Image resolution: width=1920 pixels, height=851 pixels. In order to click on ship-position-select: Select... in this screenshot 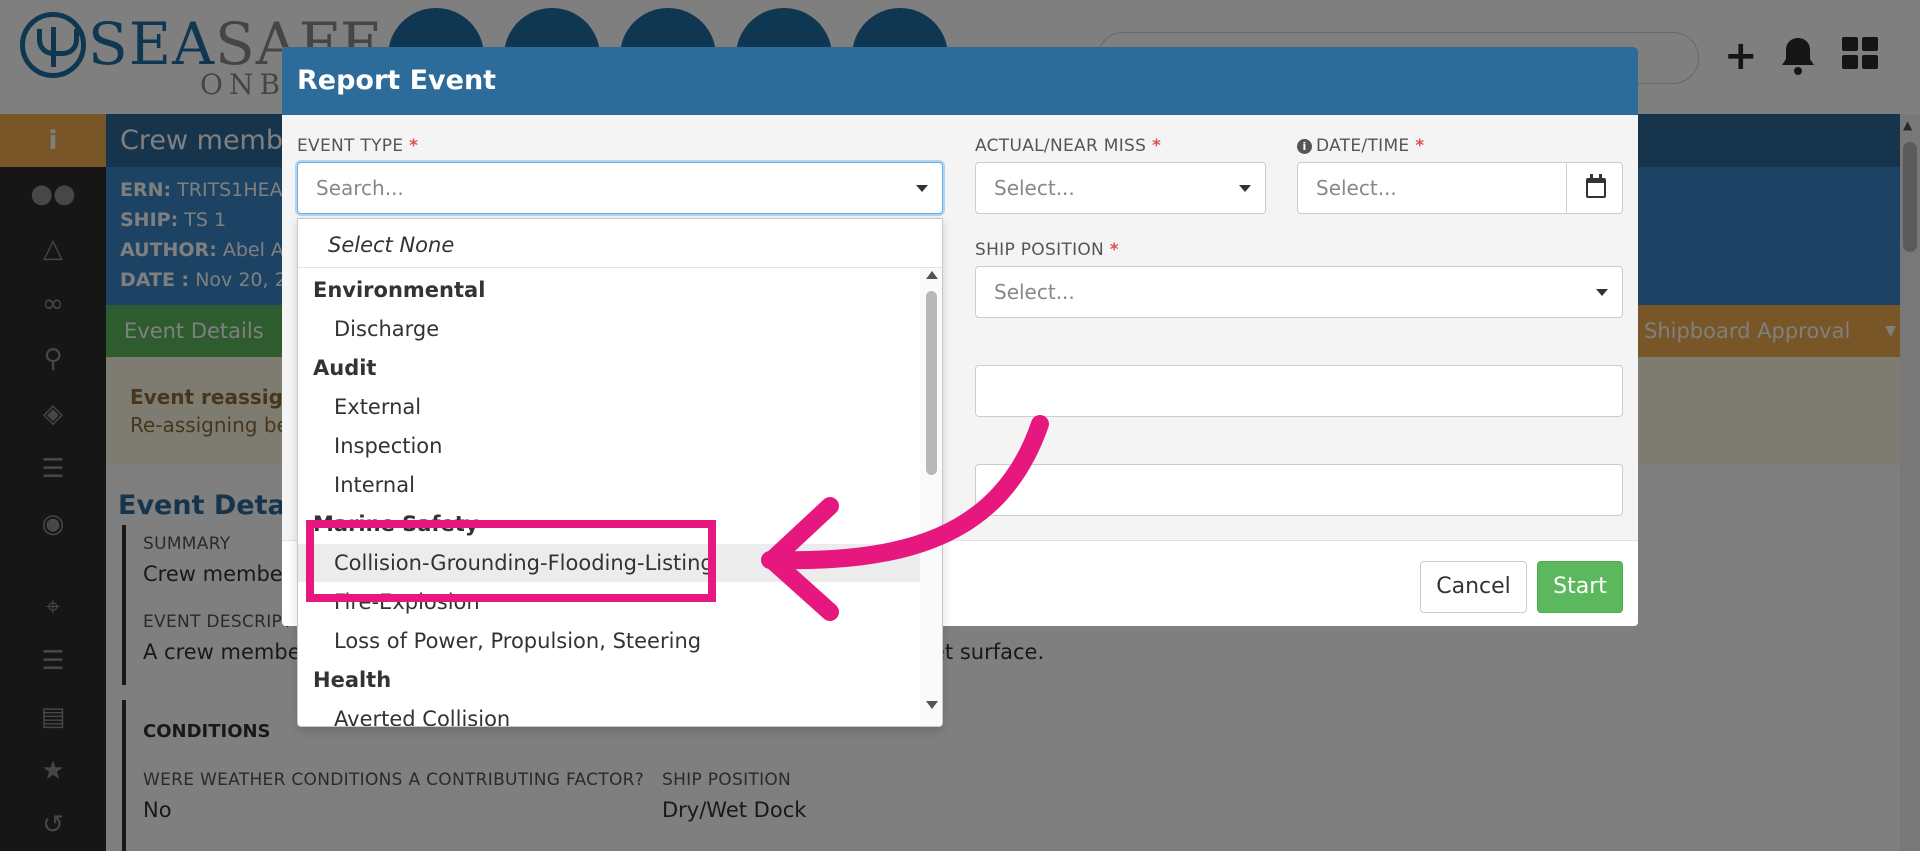, I will do `click(1299, 292)`.